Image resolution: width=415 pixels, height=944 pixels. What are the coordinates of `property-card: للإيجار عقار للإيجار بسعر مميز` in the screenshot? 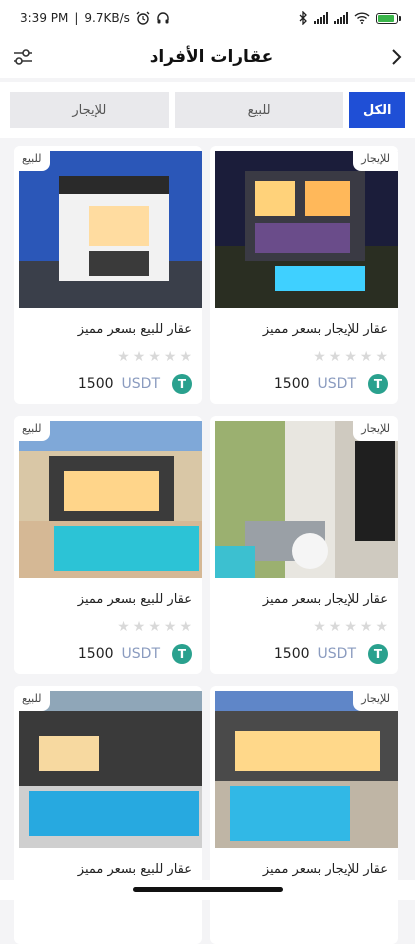 It's located at (304, 815).